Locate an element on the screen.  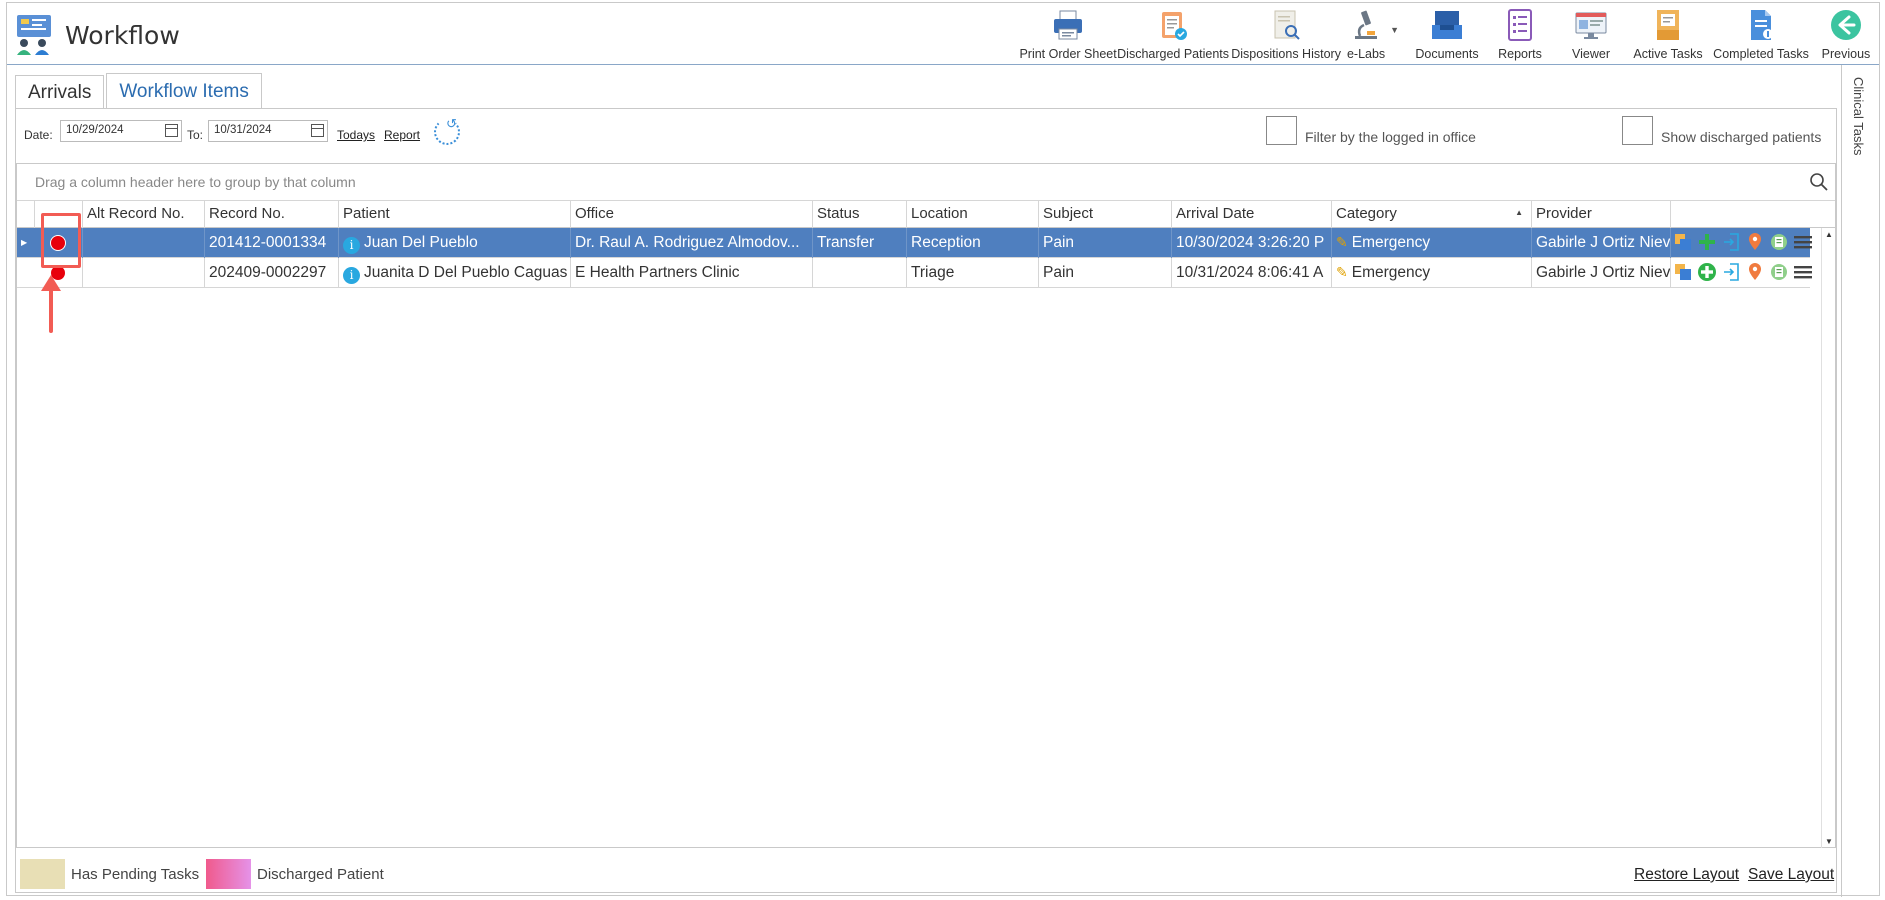
scroll-up-arrow-icon: ▲ is located at coordinates (1829, 234).